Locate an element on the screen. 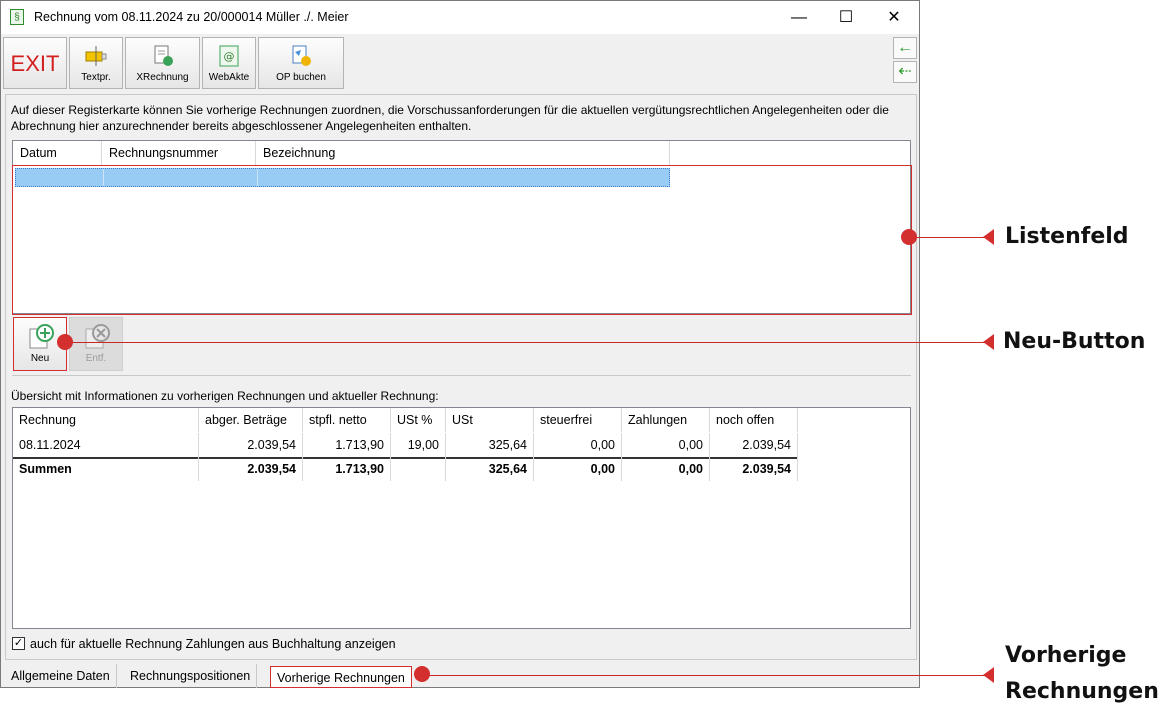 The image size is (1165, 713). op-buchen-button: OP buchen is located at coordinates (301, 63).